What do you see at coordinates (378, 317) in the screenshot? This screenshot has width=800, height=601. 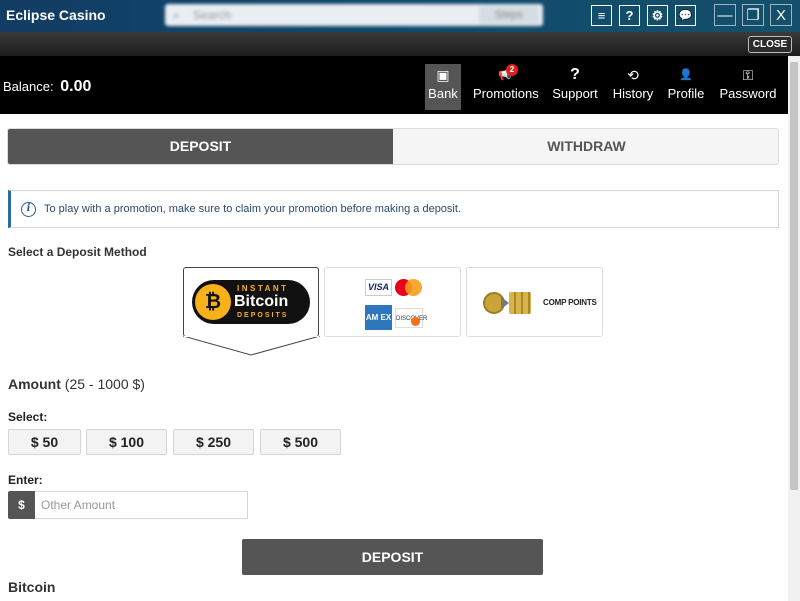 I see `amex-icon: AM EX` at bounding box center [378, 317].